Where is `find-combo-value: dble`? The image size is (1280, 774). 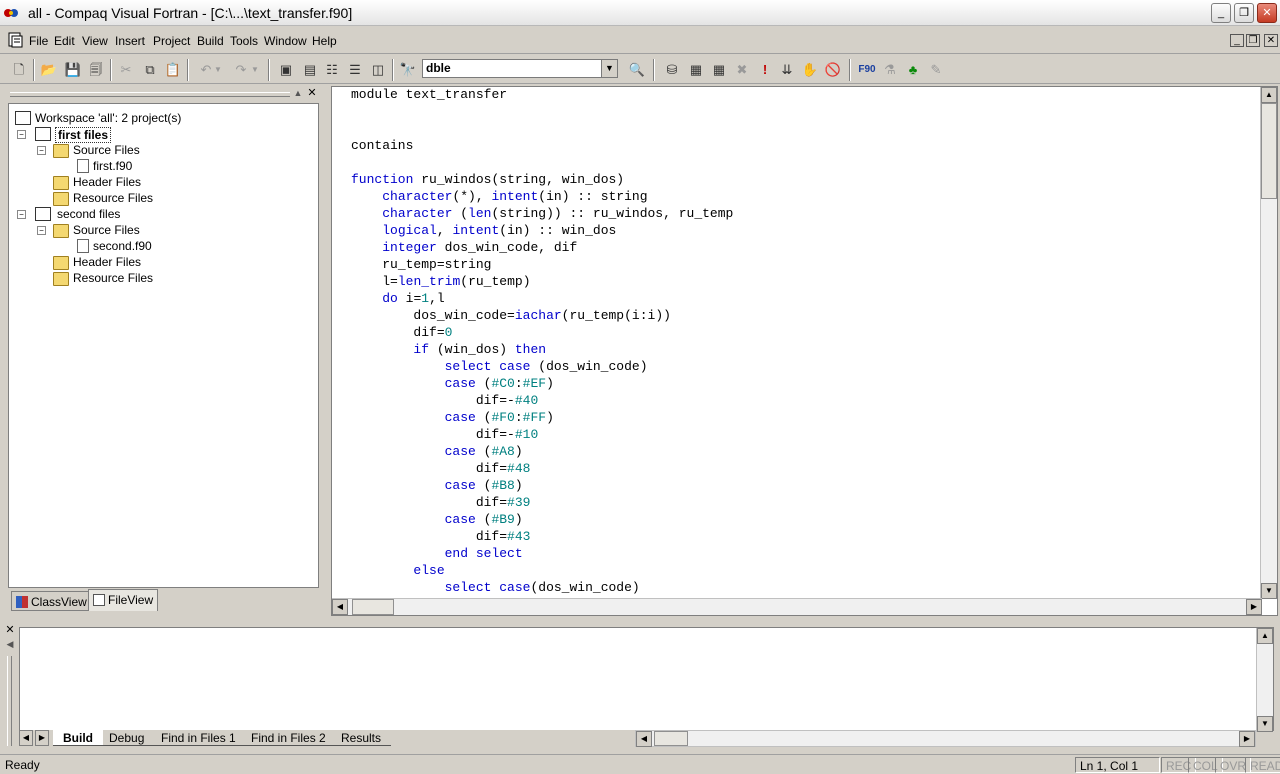
find-combo-value: dble is located at coordinates (438, 68).